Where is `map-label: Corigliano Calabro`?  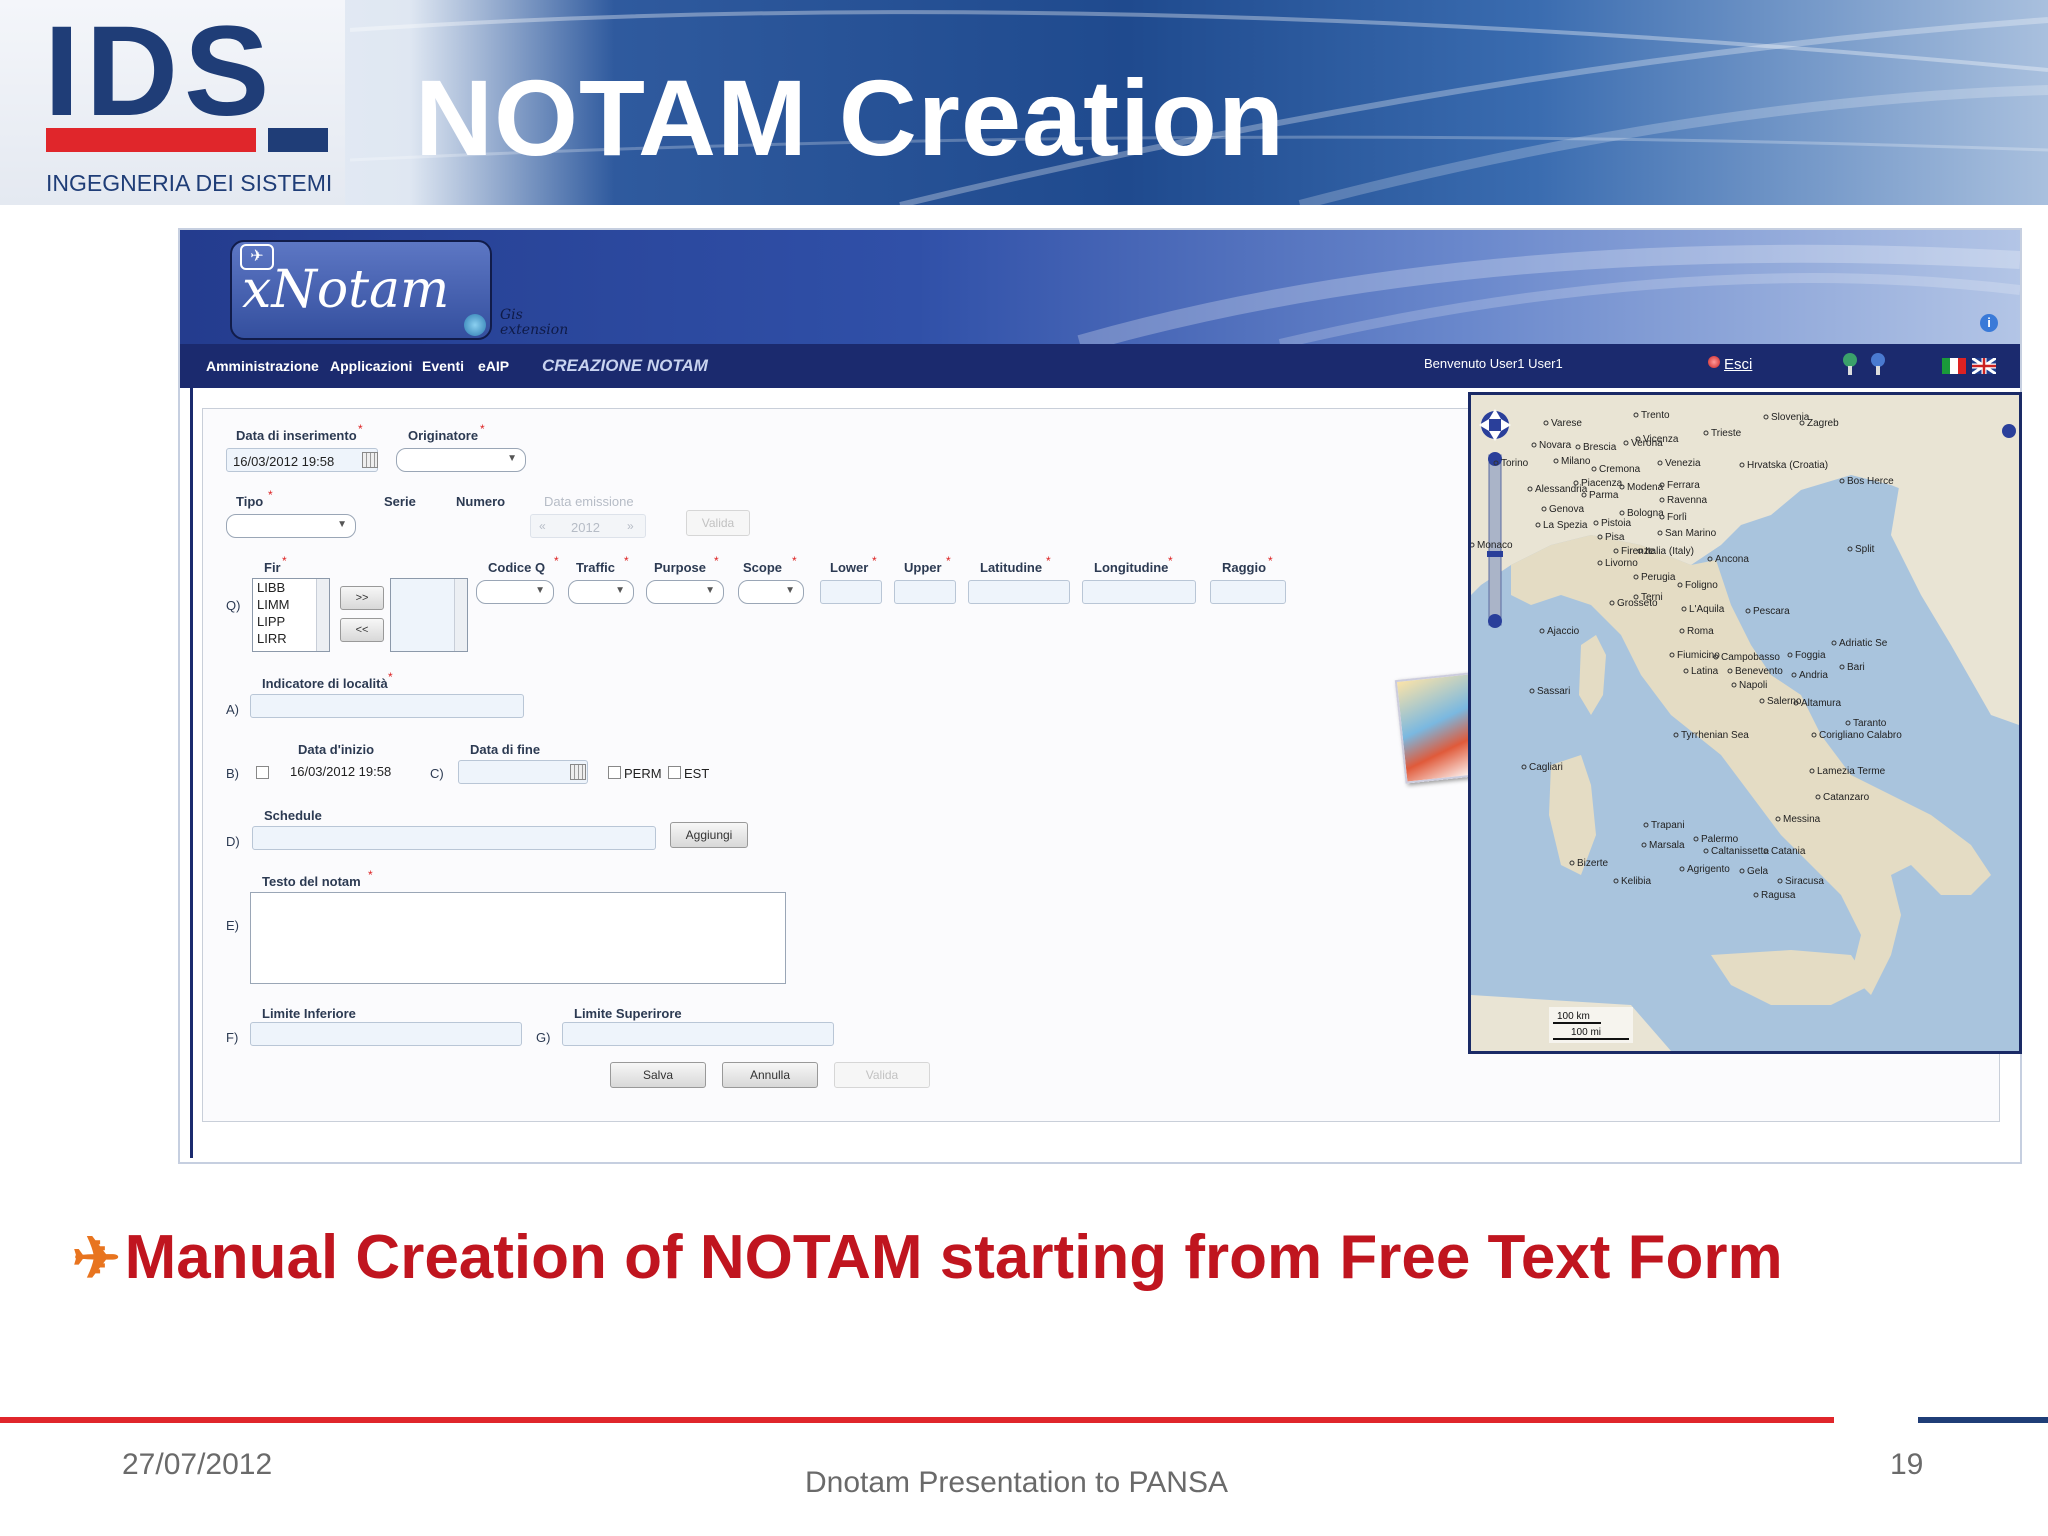 map-label: Corigliano Calabro is located at coordinates (1860, 735).